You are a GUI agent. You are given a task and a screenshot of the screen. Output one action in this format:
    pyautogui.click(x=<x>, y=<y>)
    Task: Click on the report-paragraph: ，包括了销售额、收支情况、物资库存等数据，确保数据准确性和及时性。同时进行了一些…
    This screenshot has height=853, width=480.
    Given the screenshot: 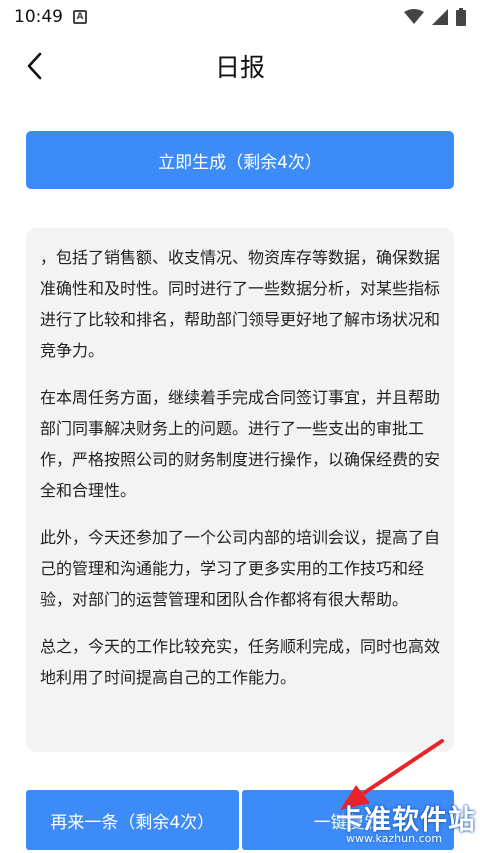 What is the action you would take?
    pyautogui.click(x=240, y=304)
    